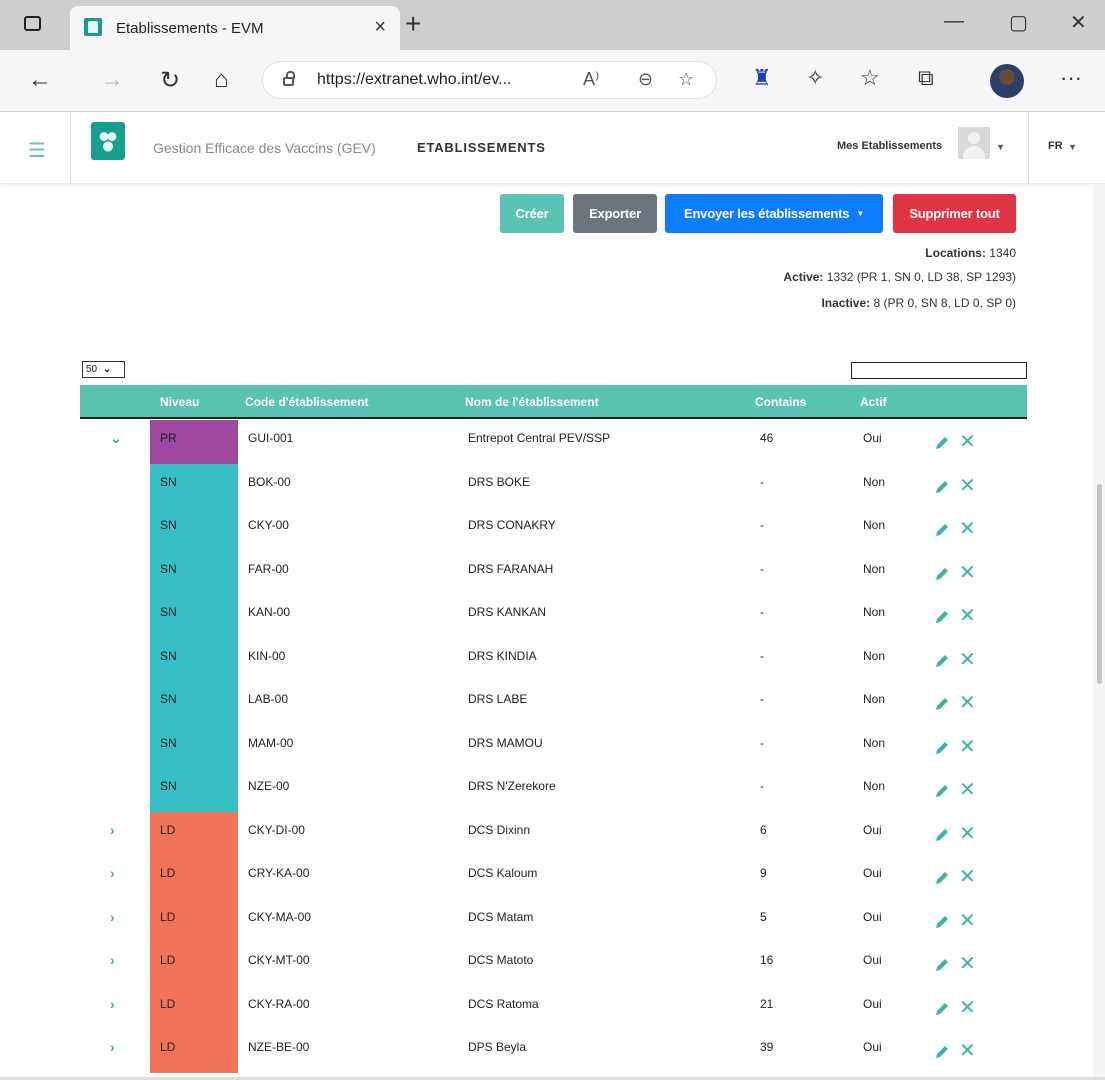 The height and width of the screenshot is (1080, 1105). Describe the element at coordinates (279, 873) in the screenshot. I see `establishment-code: CRY-KA-00` at that location.